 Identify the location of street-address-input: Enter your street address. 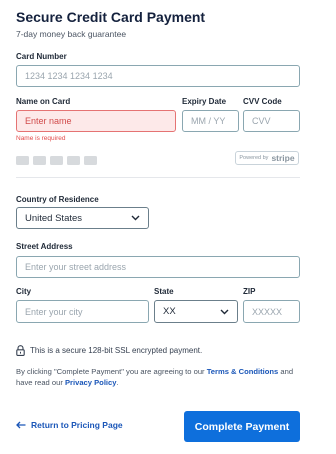
(158, 267).